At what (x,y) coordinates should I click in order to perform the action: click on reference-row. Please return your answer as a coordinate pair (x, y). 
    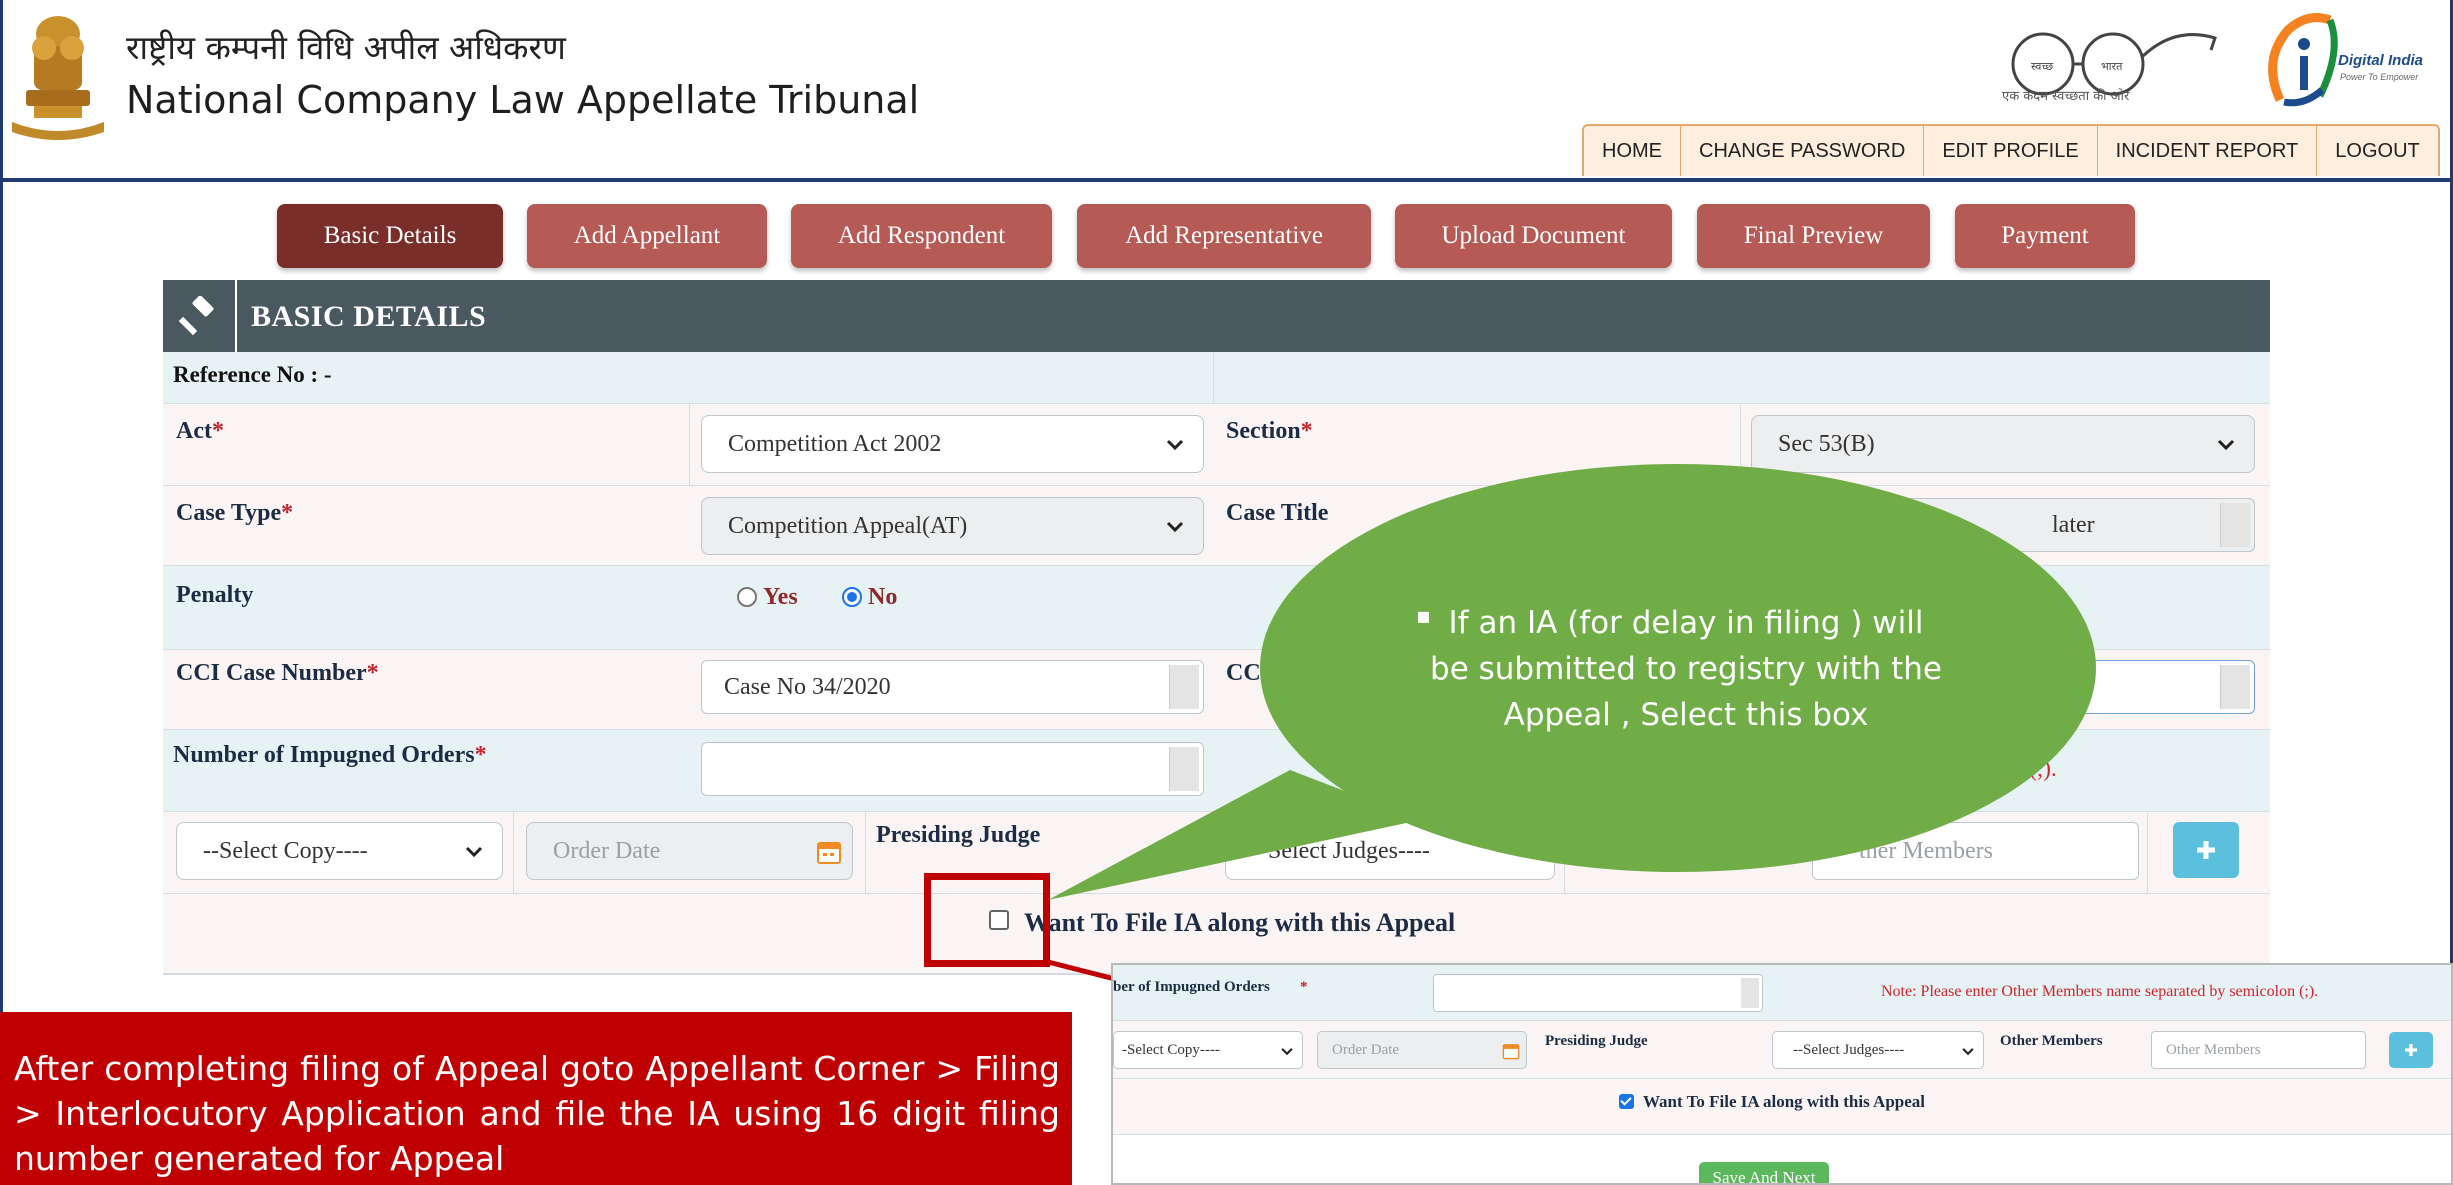
    Looking at the image, I should click on (1216, 378).